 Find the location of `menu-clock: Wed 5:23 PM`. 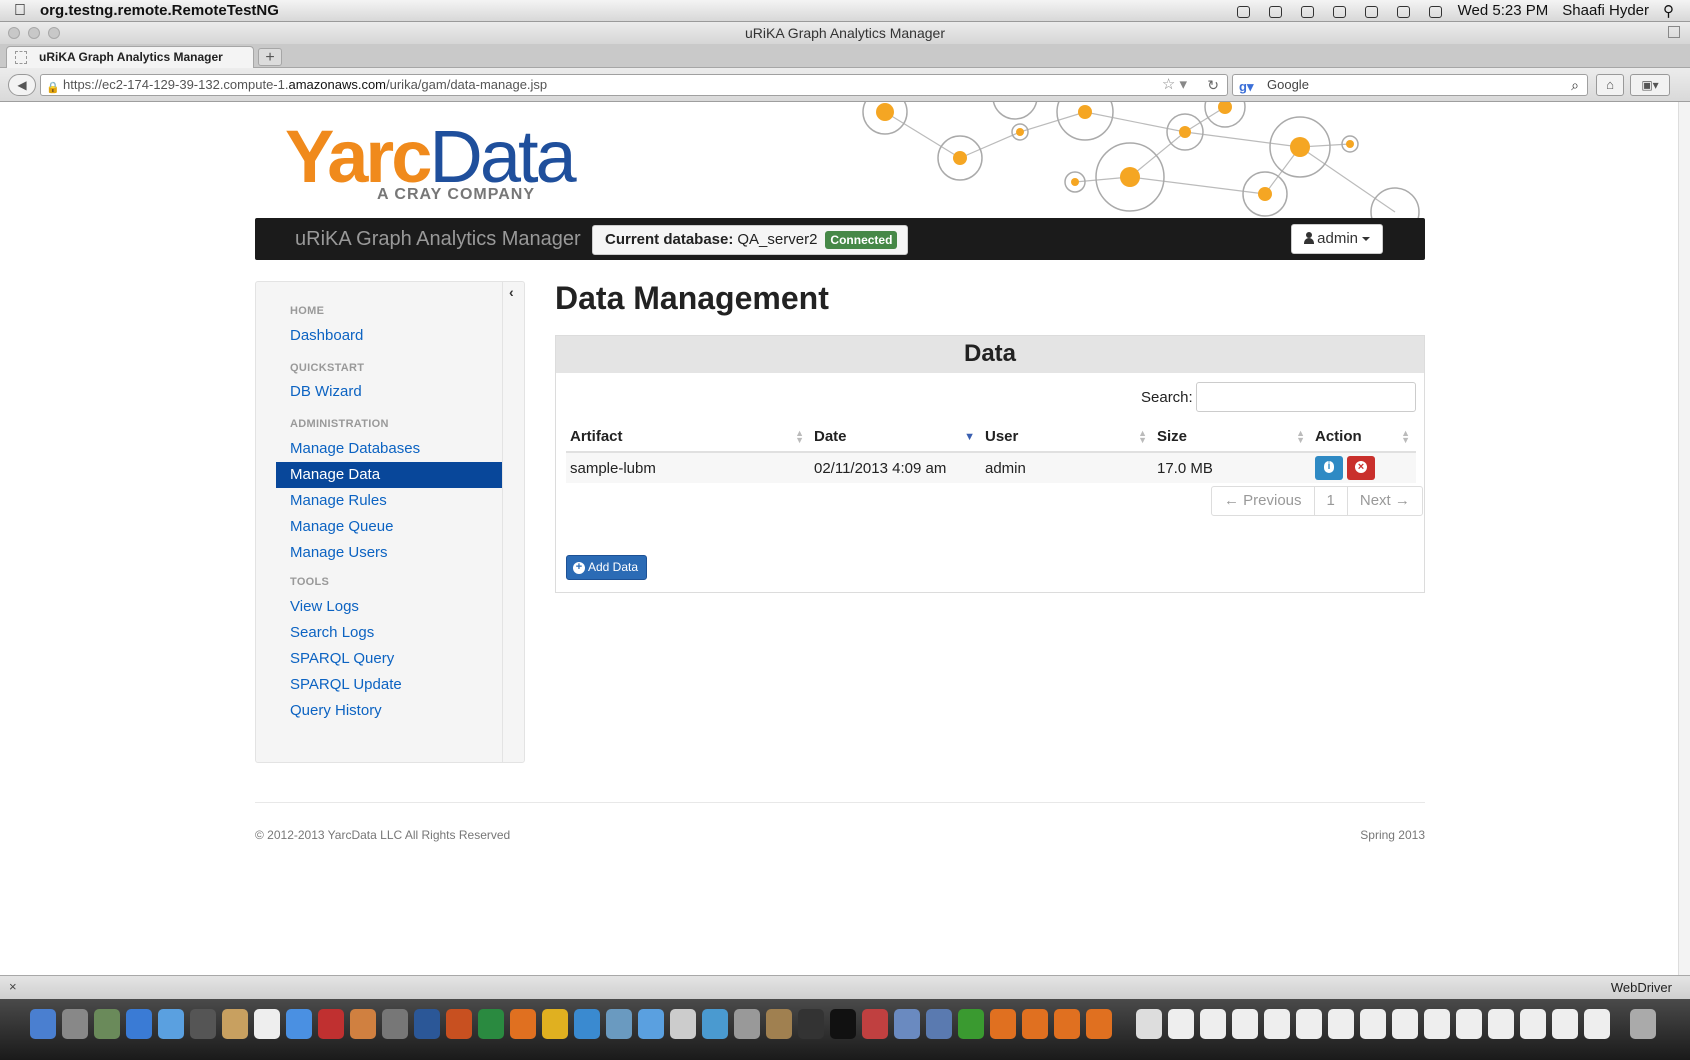

menu-clock: Wed 5:23 PM is located at coordinates (1503, 10).